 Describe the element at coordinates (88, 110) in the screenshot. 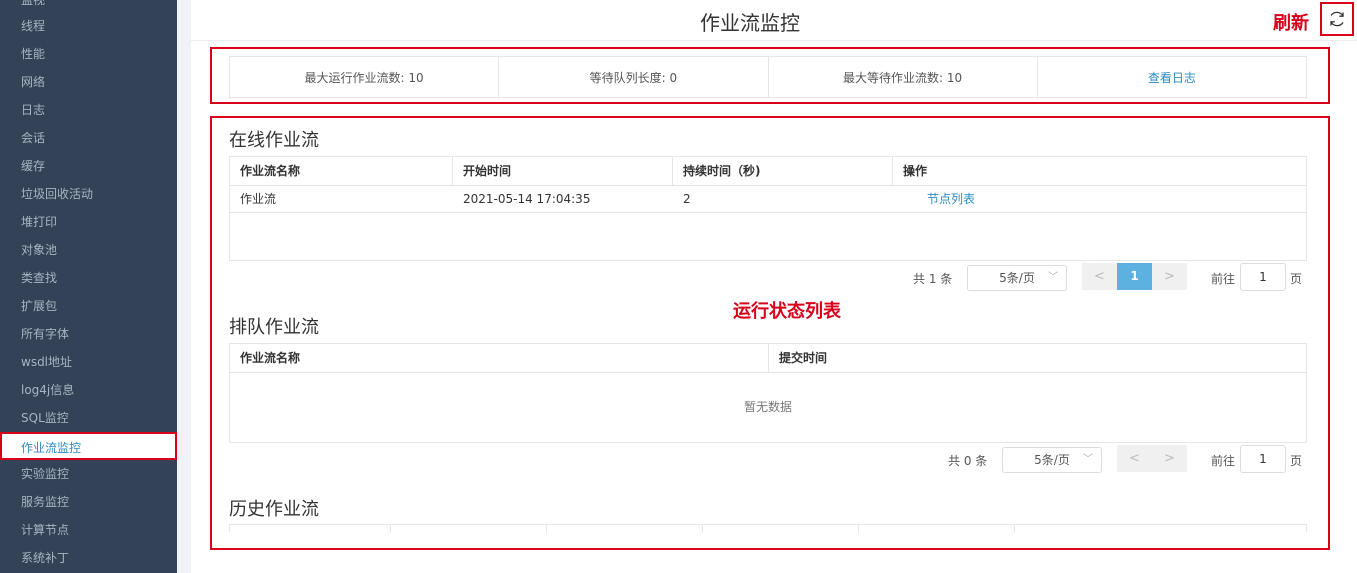

I see `sidebar-item-logs: 日志` at that location.